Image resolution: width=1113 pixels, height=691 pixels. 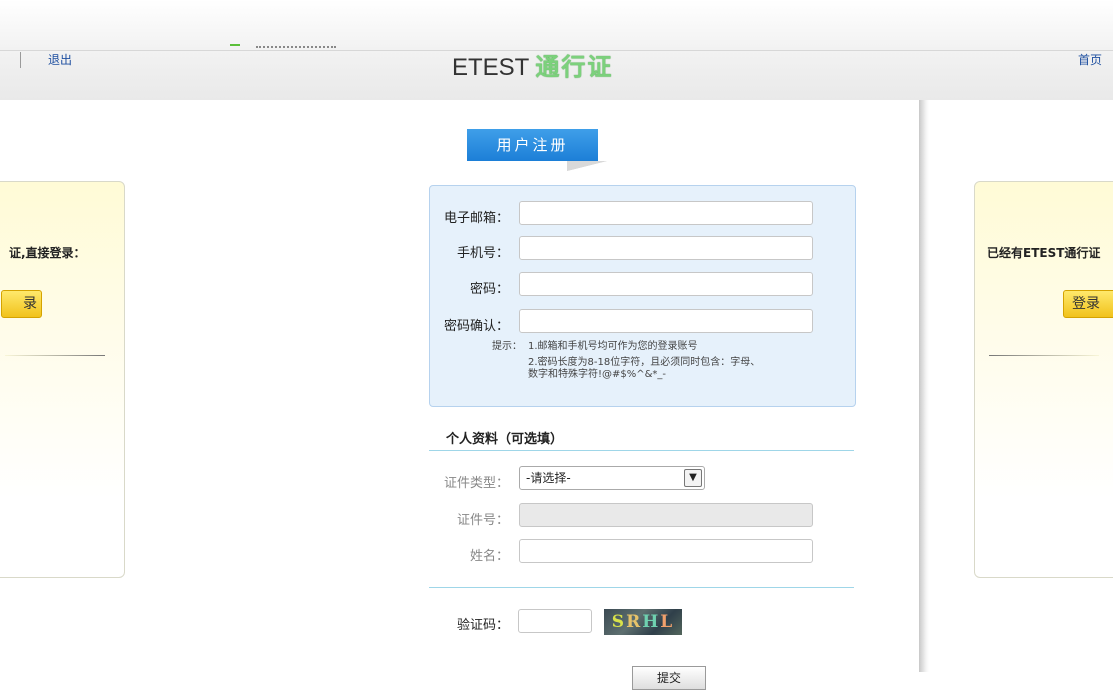 What do you see at coordinates (667, 622) in the screenshot?
I see `captcha-char: L` at bounding box center [667, 622].